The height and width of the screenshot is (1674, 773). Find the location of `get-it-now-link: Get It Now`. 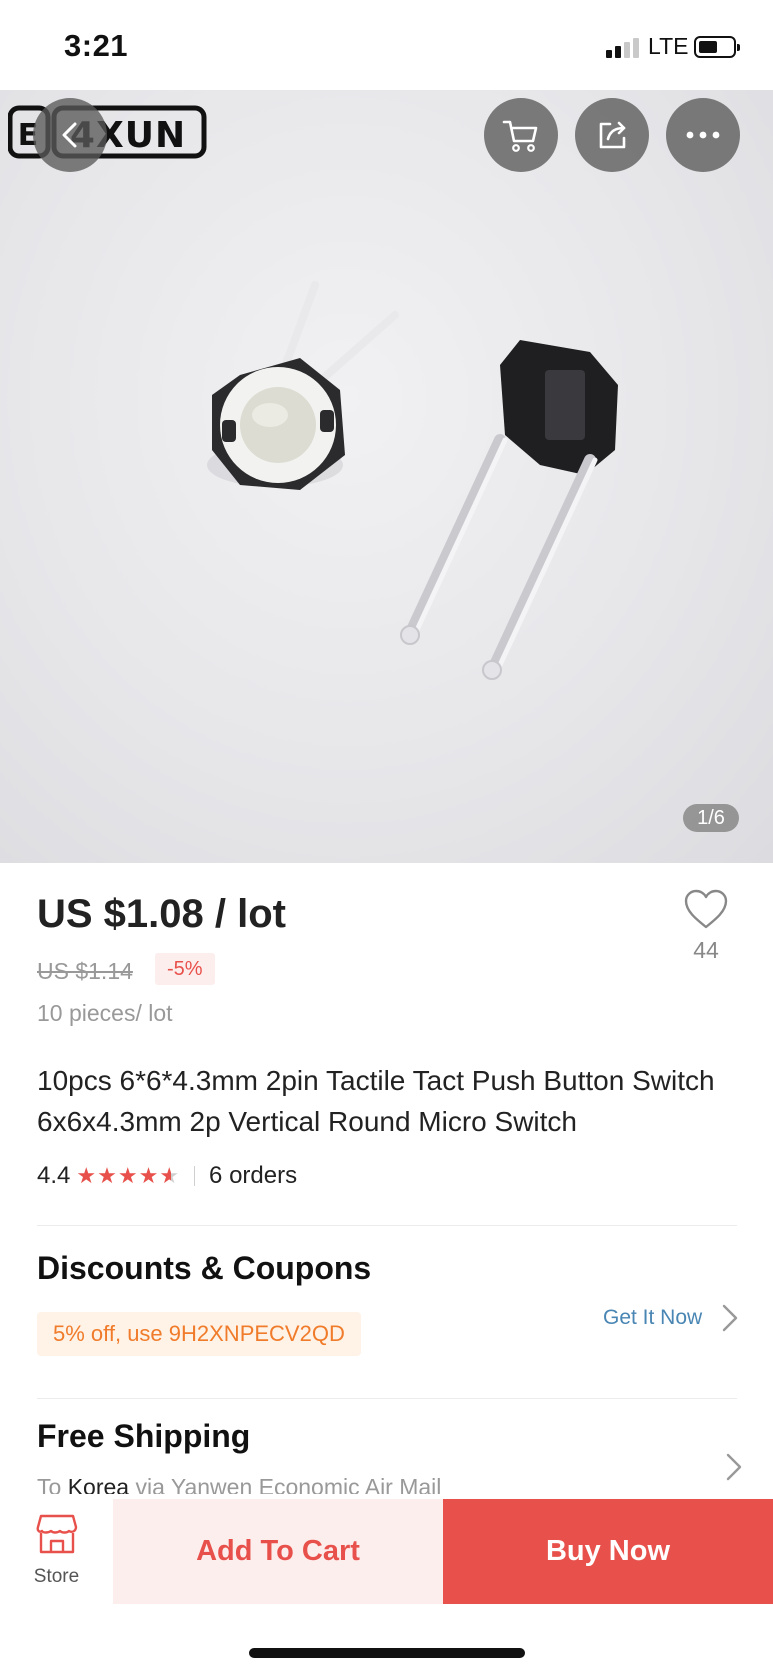

get-it-now-link: Get It Now is located at coordinates (672, 1318).